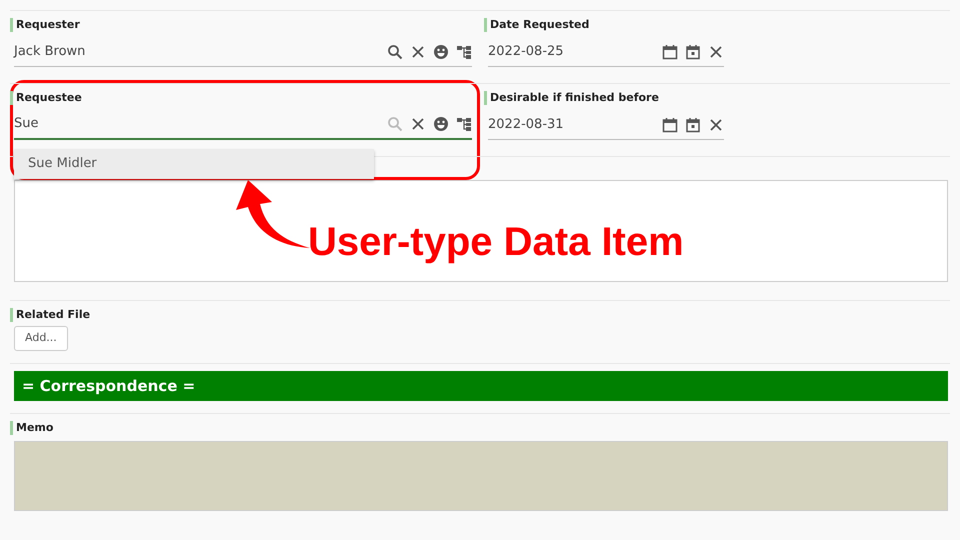  What do you see at coordinates (481, 385) in the screenshot?
I see `section-header: = Correspondence =` at bounding box center [481, 385].